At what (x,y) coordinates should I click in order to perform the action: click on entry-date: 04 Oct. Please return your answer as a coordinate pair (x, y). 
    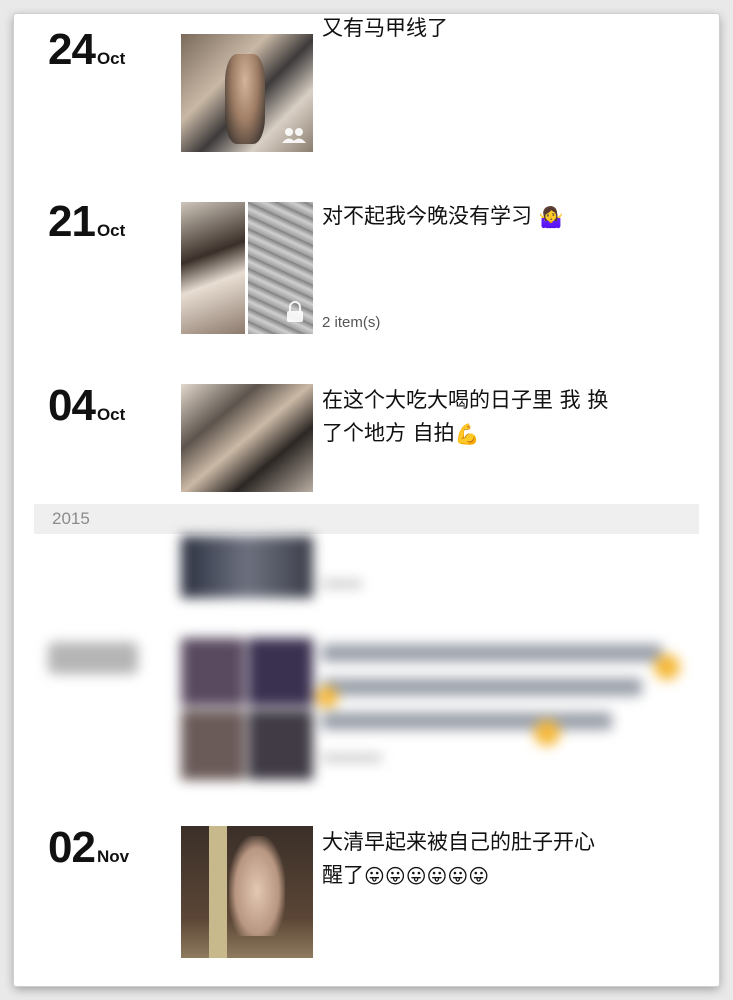
    Looking at the image, I should click on (86, 406).